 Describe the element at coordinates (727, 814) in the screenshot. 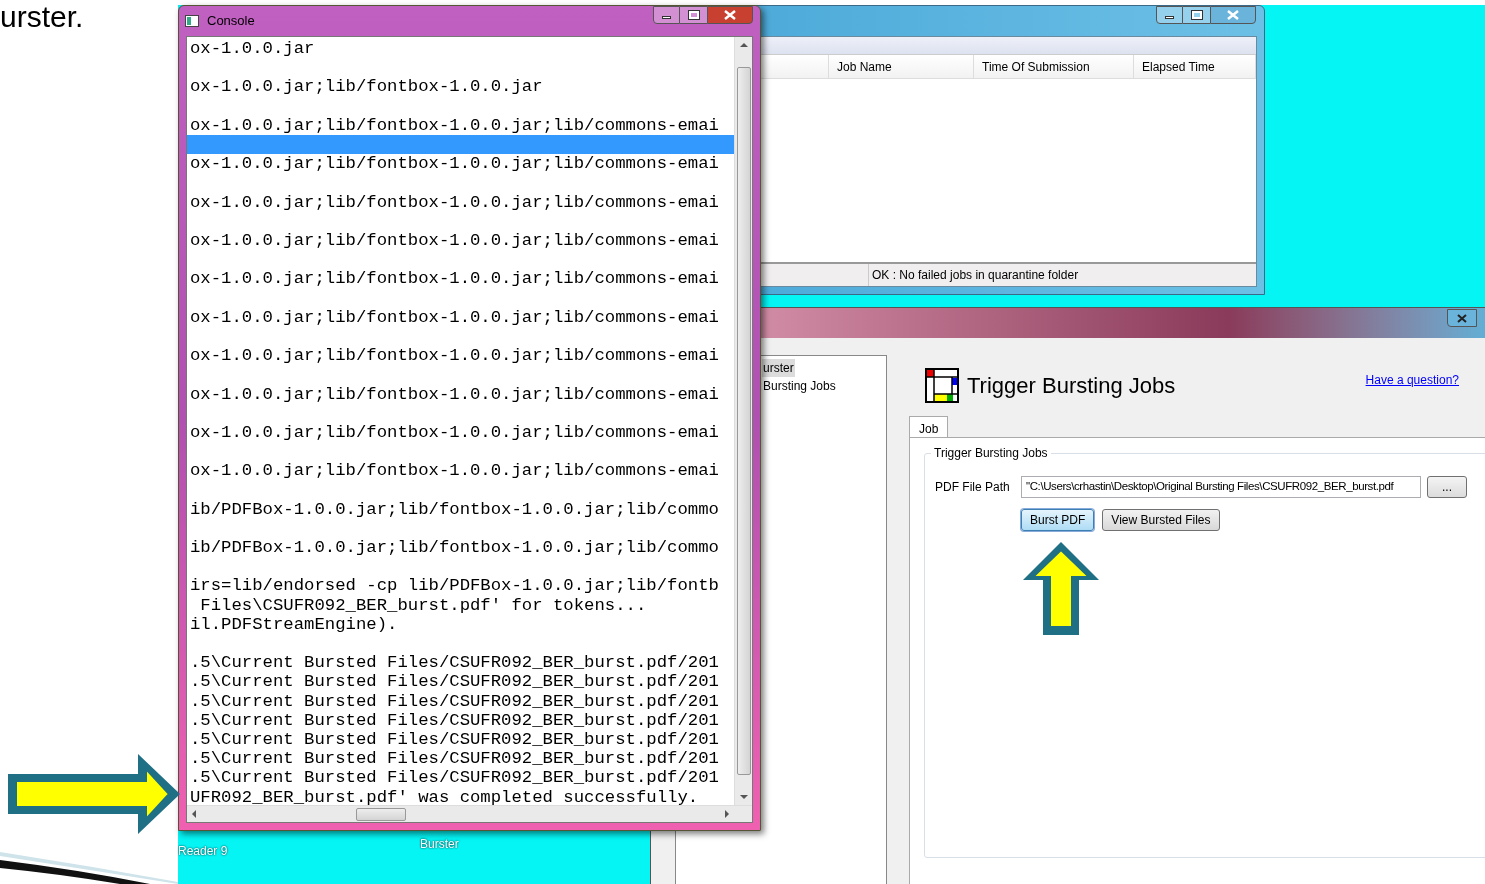

I see `scroll-right-icon` at that location.